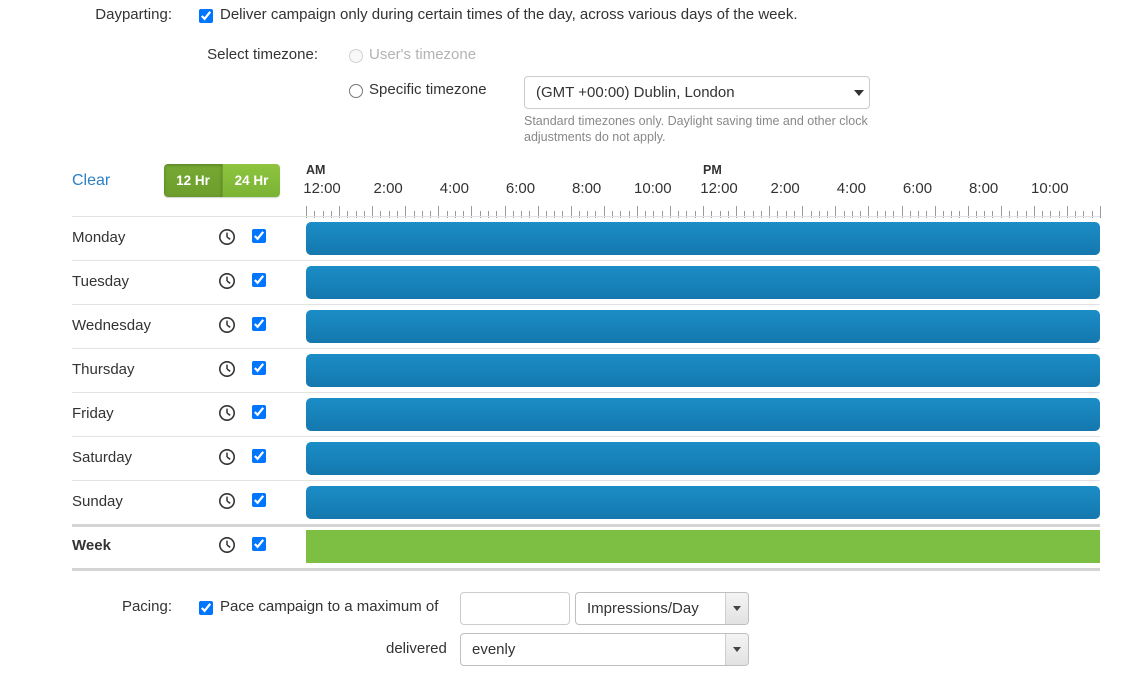  Describe the element at coordinates (329, 606) in the screenshot. I see `pacing-text: Pace campaign to a maximum of` at that location.